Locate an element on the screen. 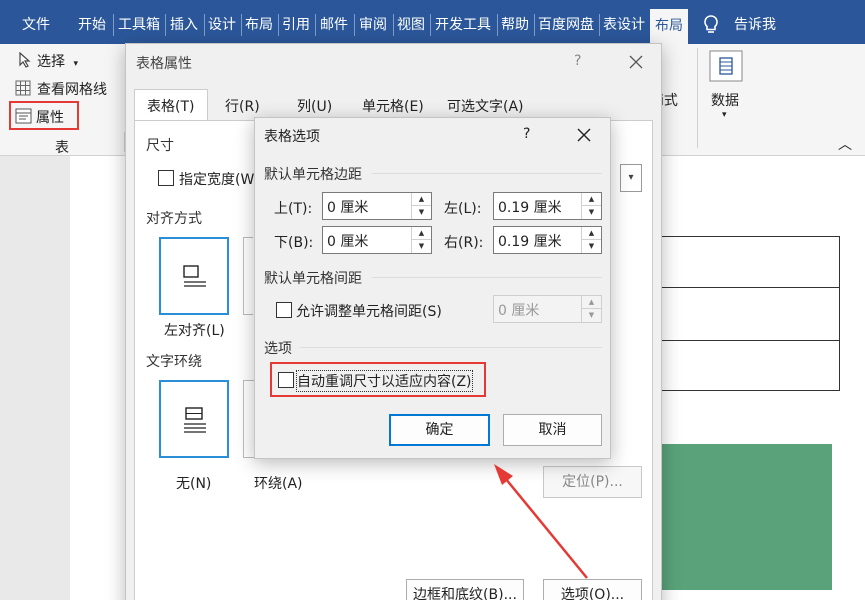 This screenshot has width=865, height=600. align-left-icon is located at coordinates (194, 276).